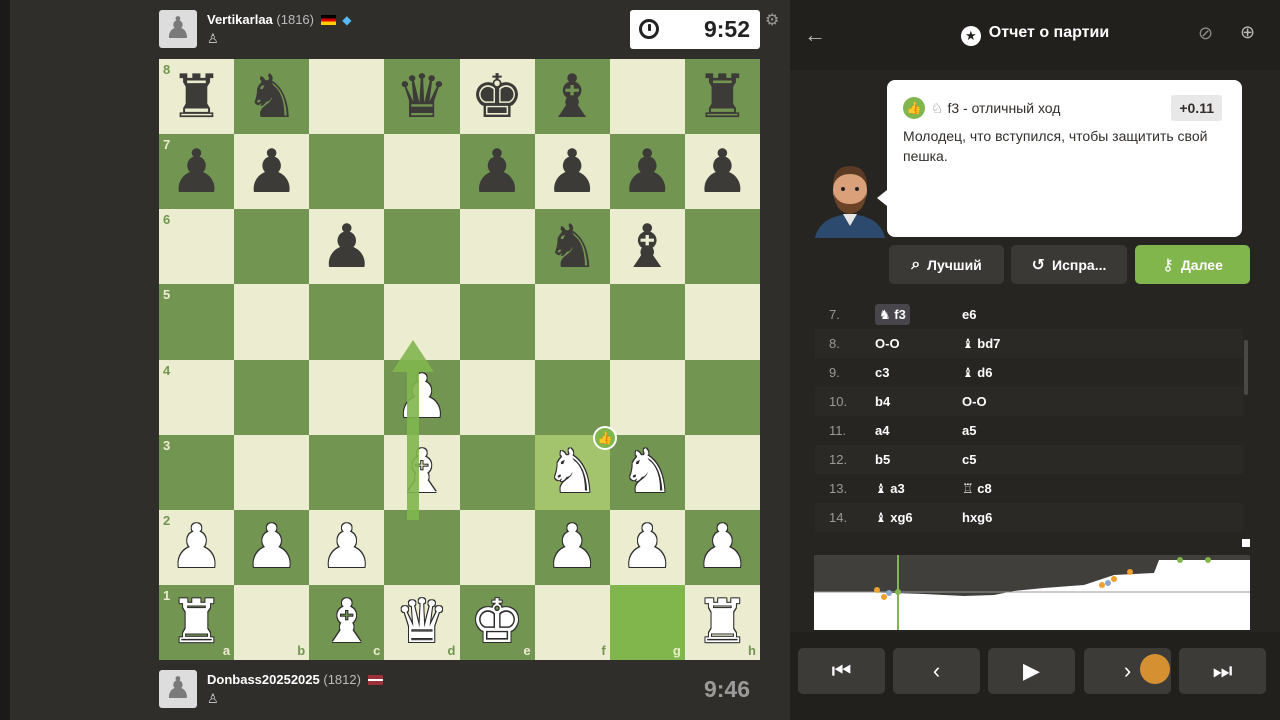 The image size is (1280, 720). Describe the element at coordinates (347, 172) in the screenshot. I see `square-c7` at that location.